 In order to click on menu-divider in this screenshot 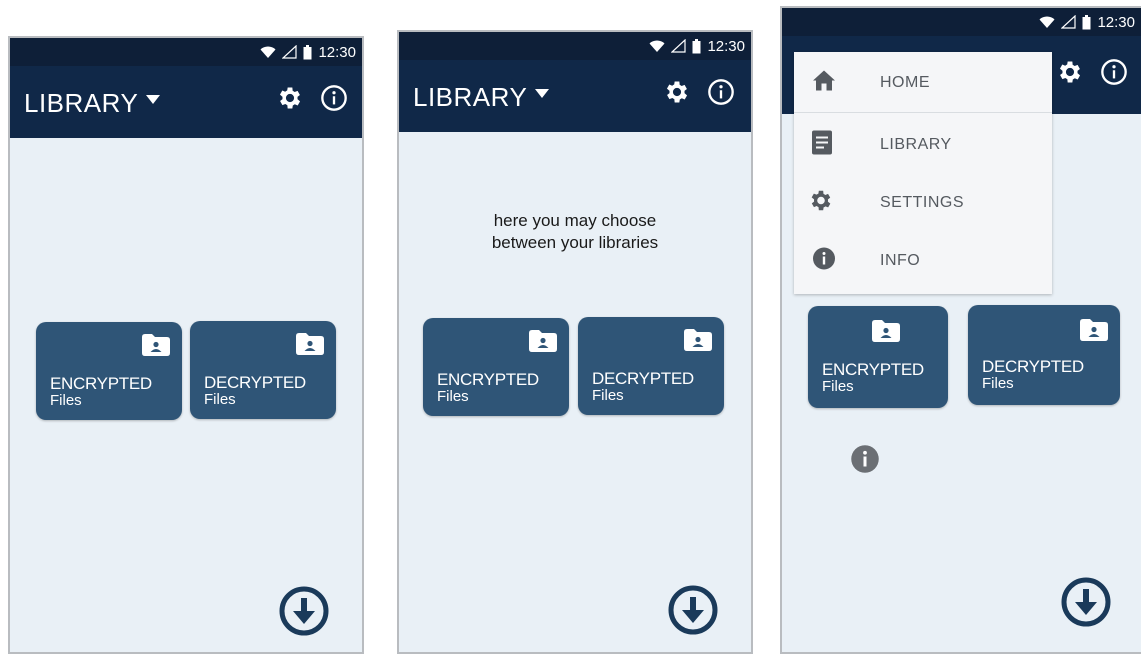, I will do `click(923, 112)`.